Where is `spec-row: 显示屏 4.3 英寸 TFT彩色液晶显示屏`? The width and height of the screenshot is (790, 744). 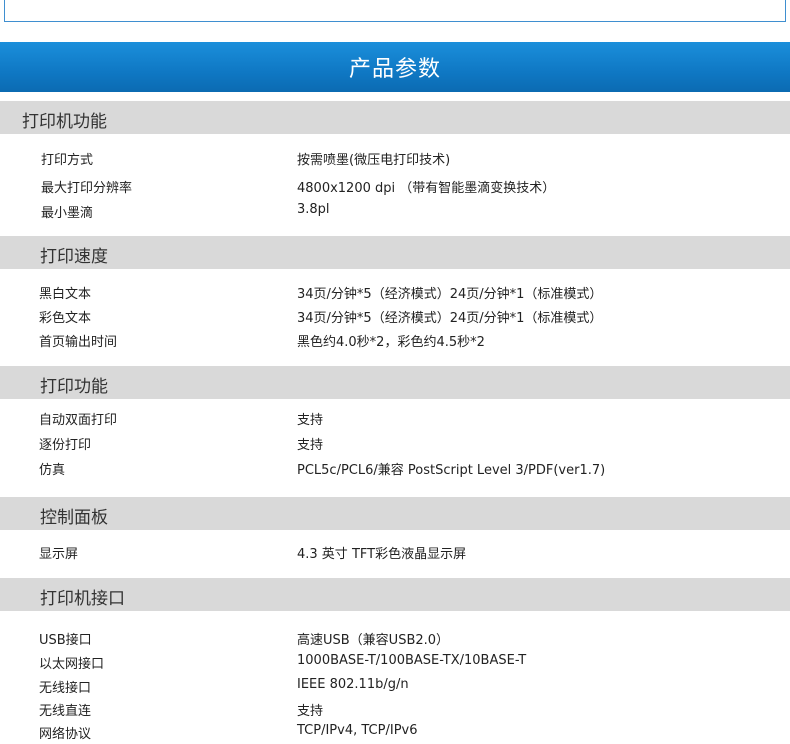
spec-row: 显示屏 4.3 英寸 TFT彩色液晶显示屏 is located at coordinates (395, 552).